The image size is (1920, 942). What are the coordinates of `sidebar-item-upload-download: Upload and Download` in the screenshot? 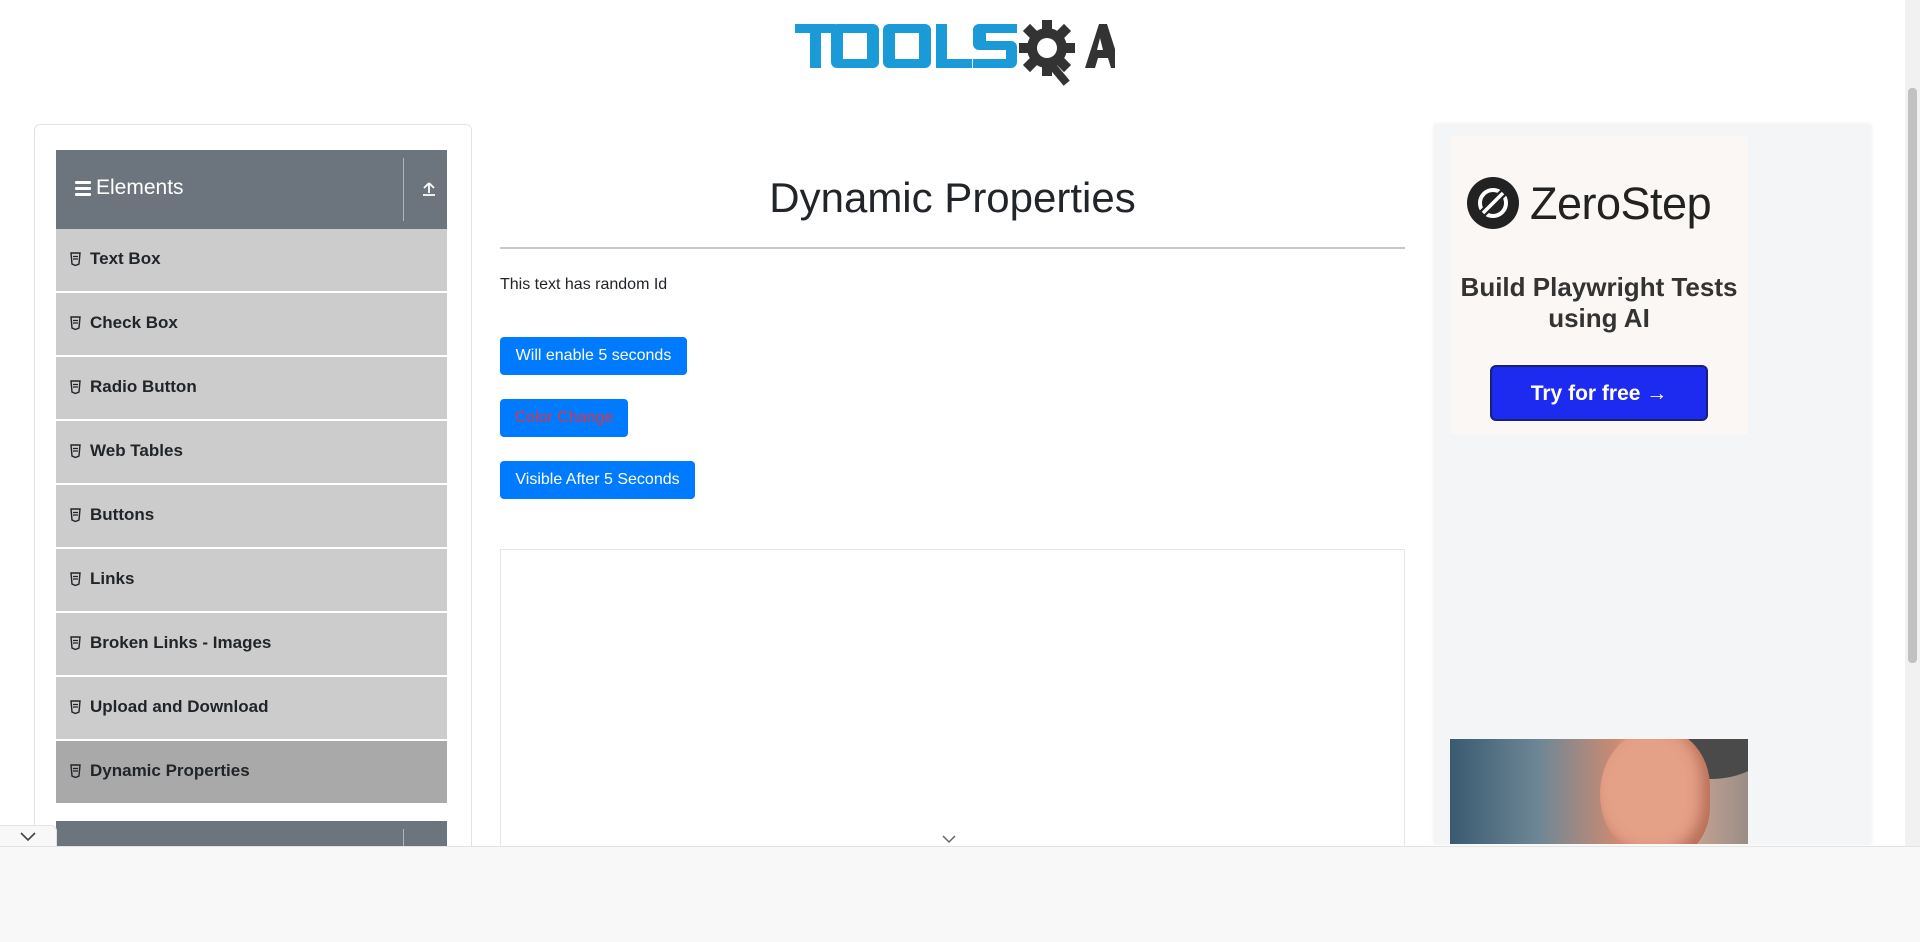 It's located at (251, 709).